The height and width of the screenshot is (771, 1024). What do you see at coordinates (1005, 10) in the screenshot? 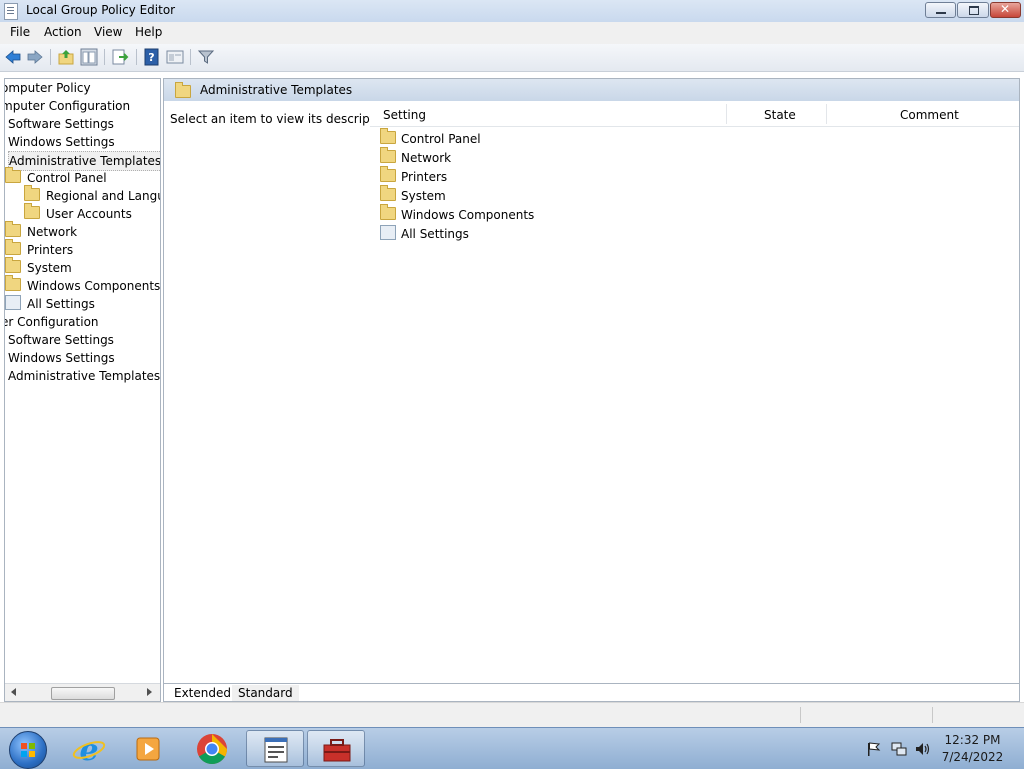
I see `close-button` at bounding box center [1005, 10].